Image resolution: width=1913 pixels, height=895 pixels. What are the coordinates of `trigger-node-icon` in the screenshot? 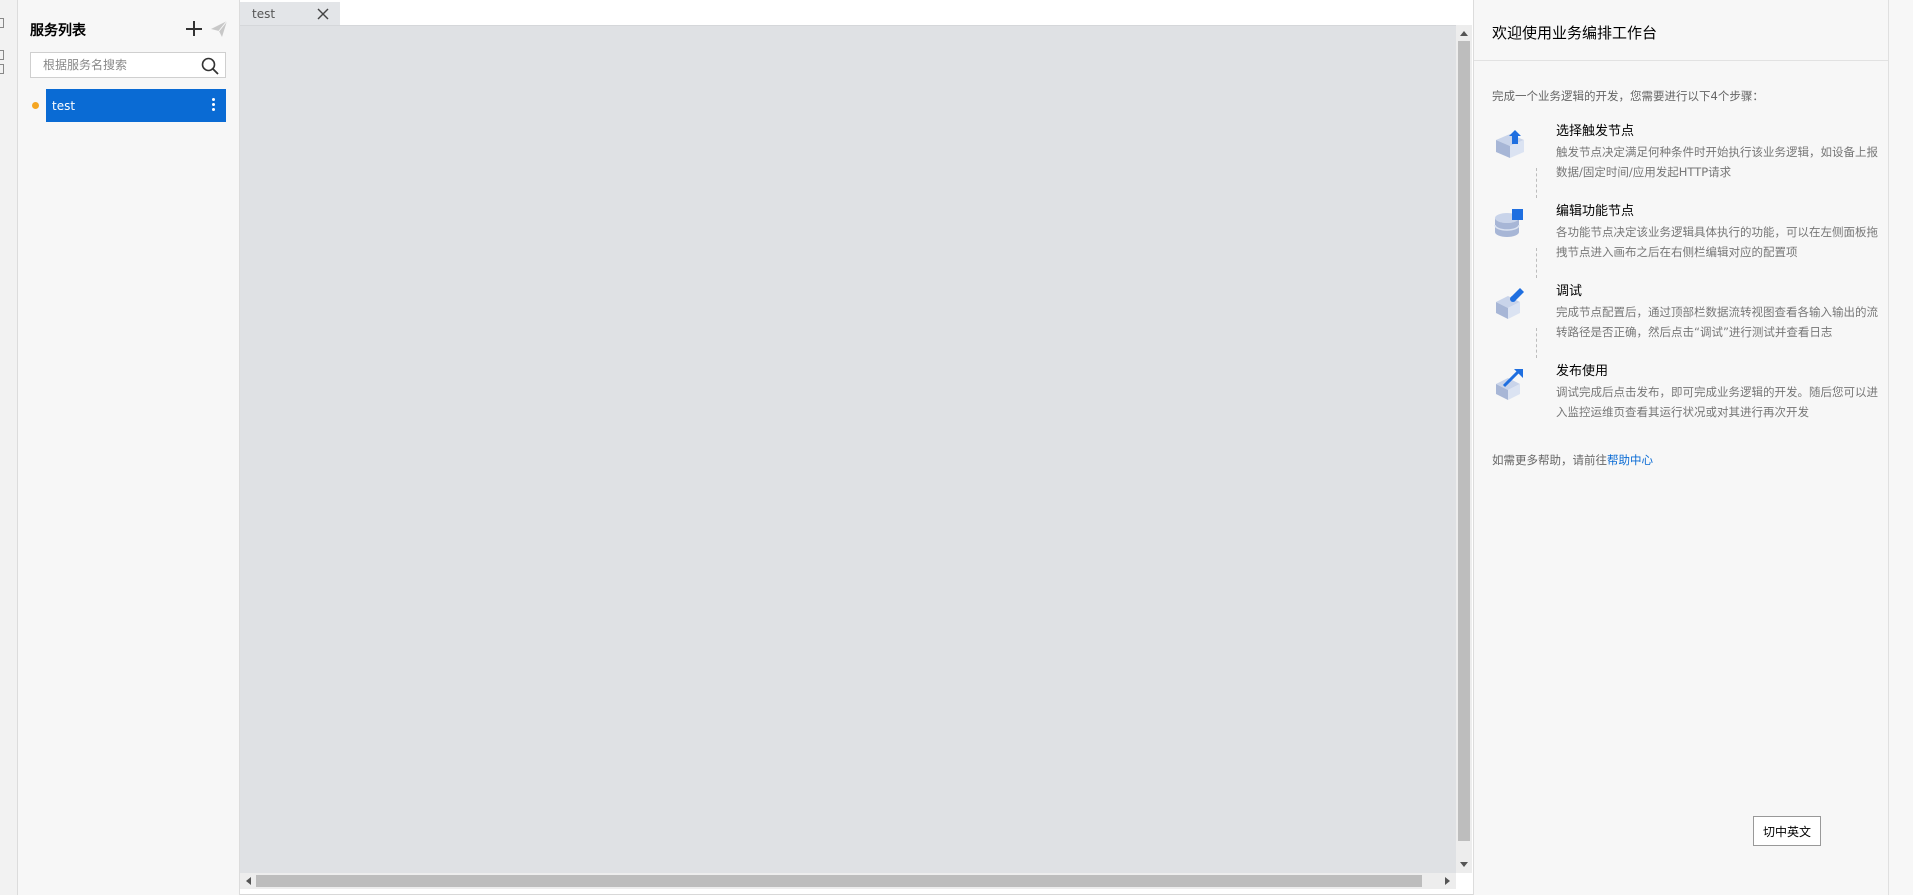 It's located at (1510, 144).